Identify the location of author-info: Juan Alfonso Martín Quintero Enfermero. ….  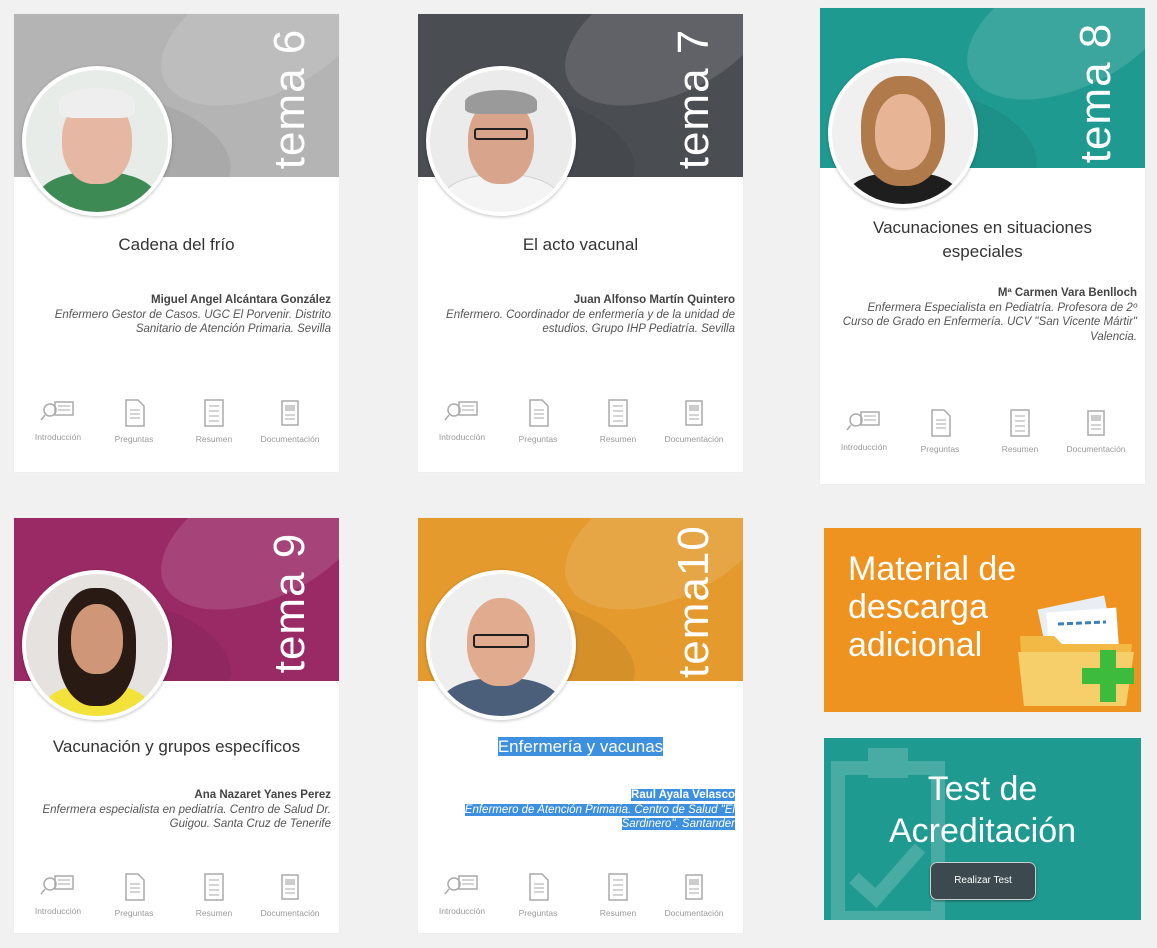
(585, 315).